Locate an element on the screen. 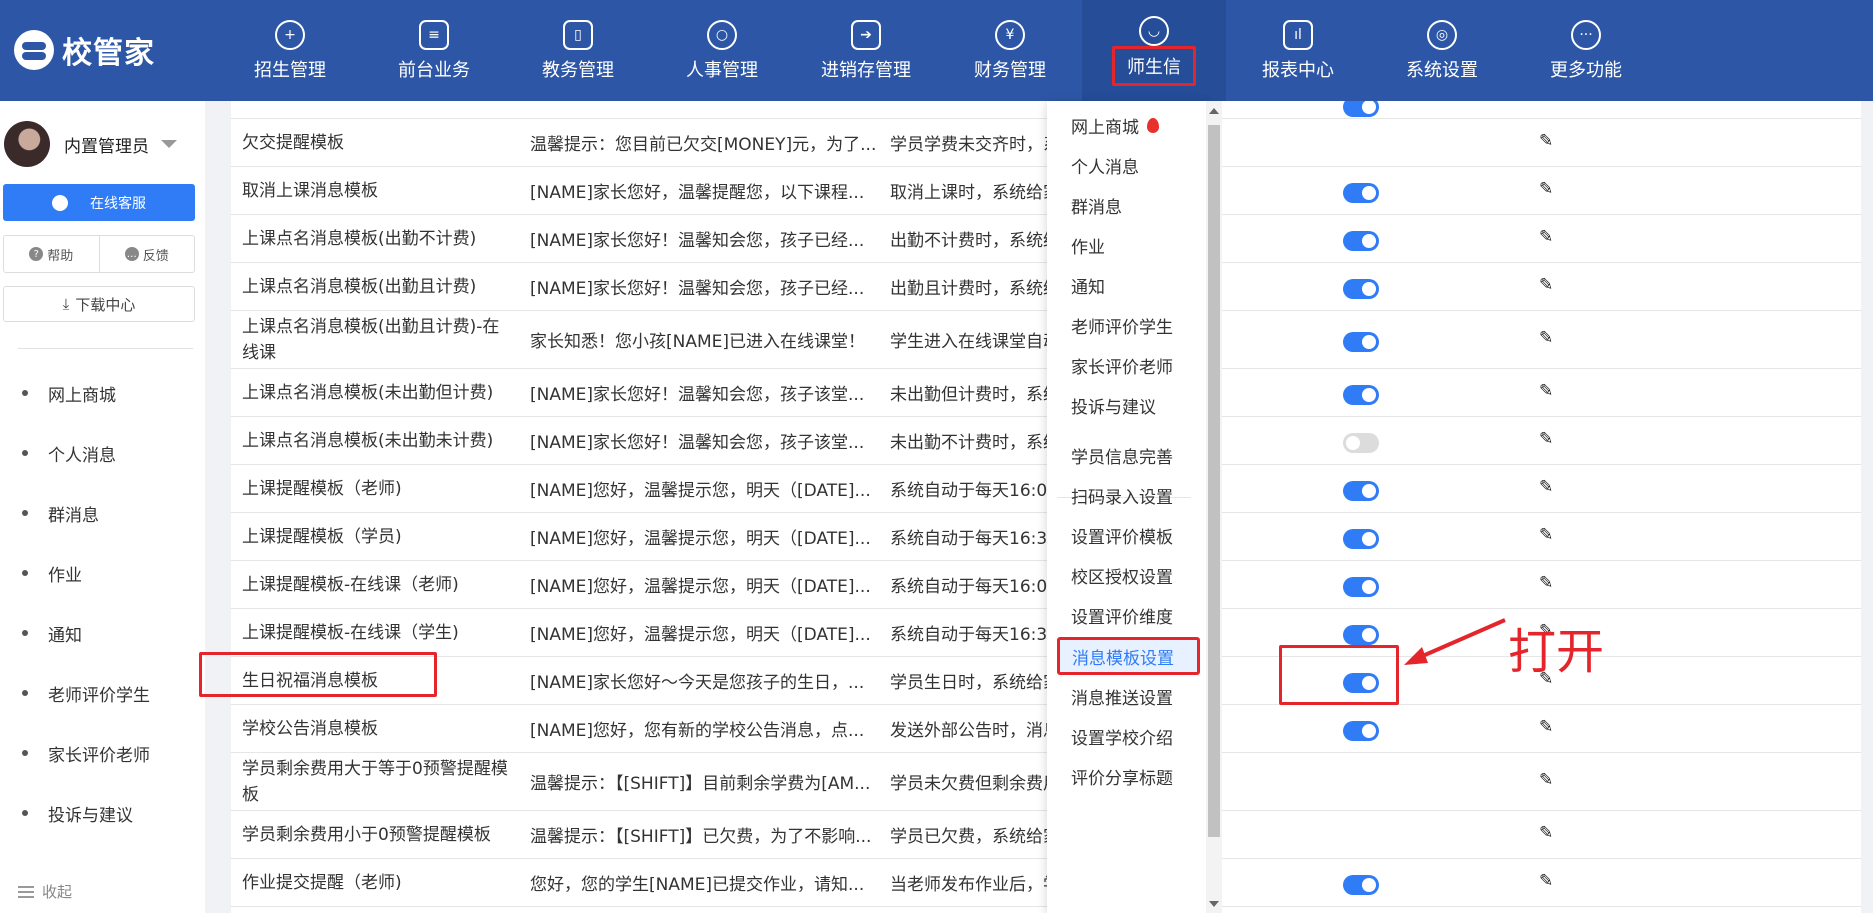 This screenshot has width=1873, height=913. app-logo: 校管家 is located at coordinates (84, 50).